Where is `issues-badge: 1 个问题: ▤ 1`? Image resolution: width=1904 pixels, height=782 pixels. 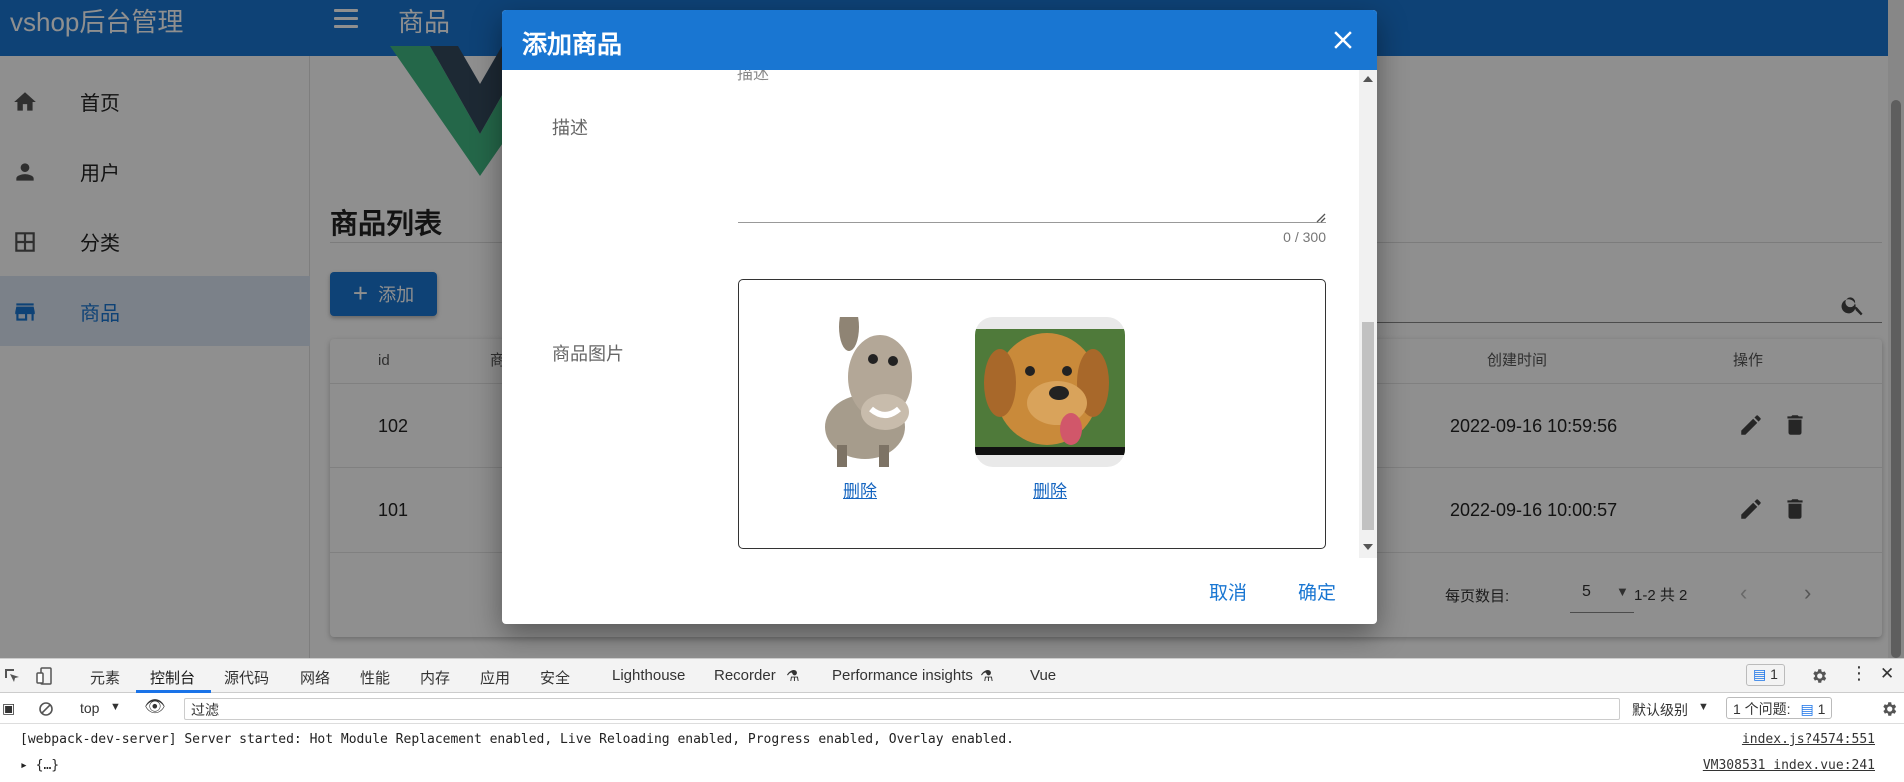
issues-badge: 1 个问题: ▤ 1 is located at coordinates (1779, 708).